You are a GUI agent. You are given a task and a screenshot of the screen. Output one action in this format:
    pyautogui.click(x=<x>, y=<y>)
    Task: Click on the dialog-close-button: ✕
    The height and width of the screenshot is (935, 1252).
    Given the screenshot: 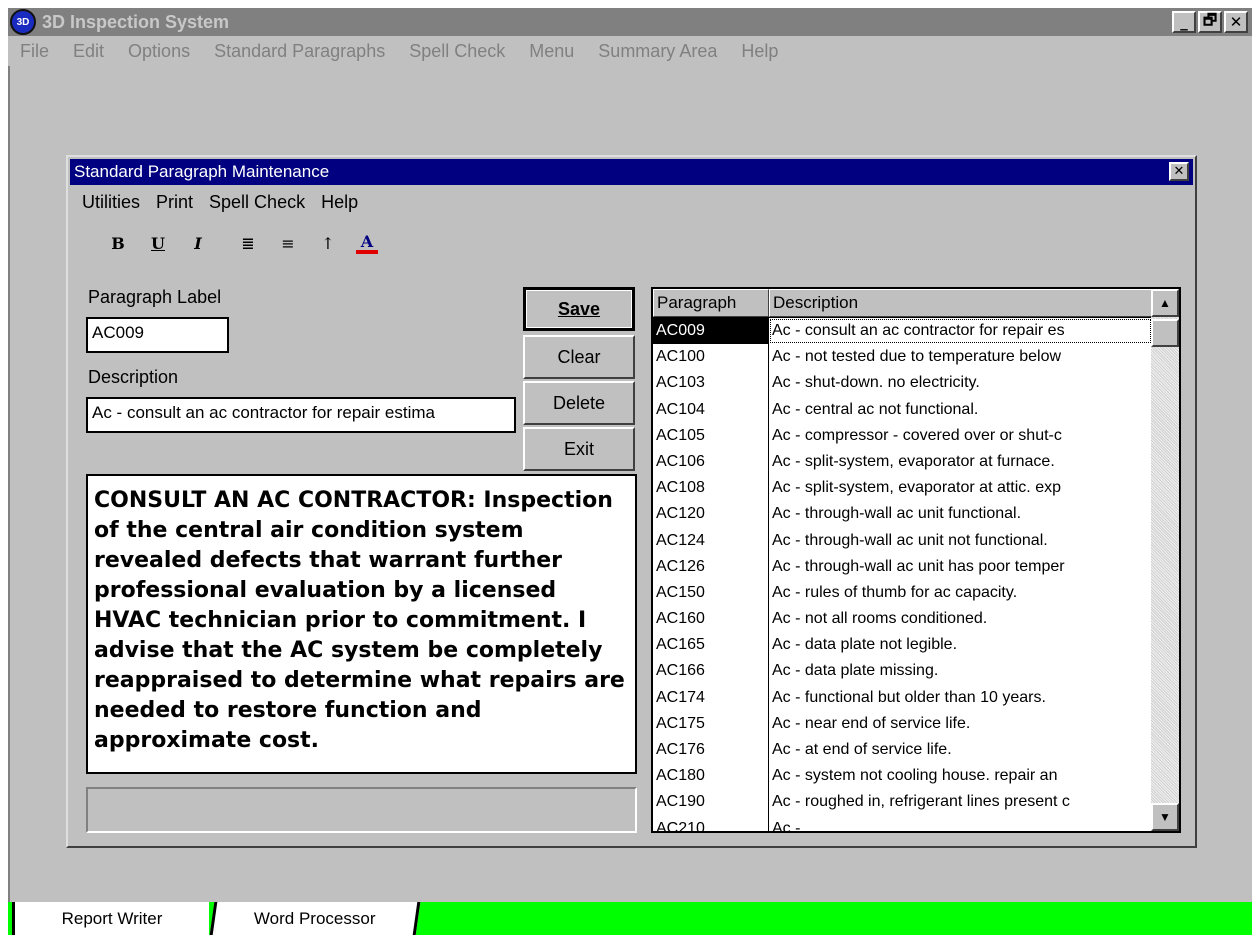 What is the action you would take?
    pyautogui.click(x=1179, y=171)
    